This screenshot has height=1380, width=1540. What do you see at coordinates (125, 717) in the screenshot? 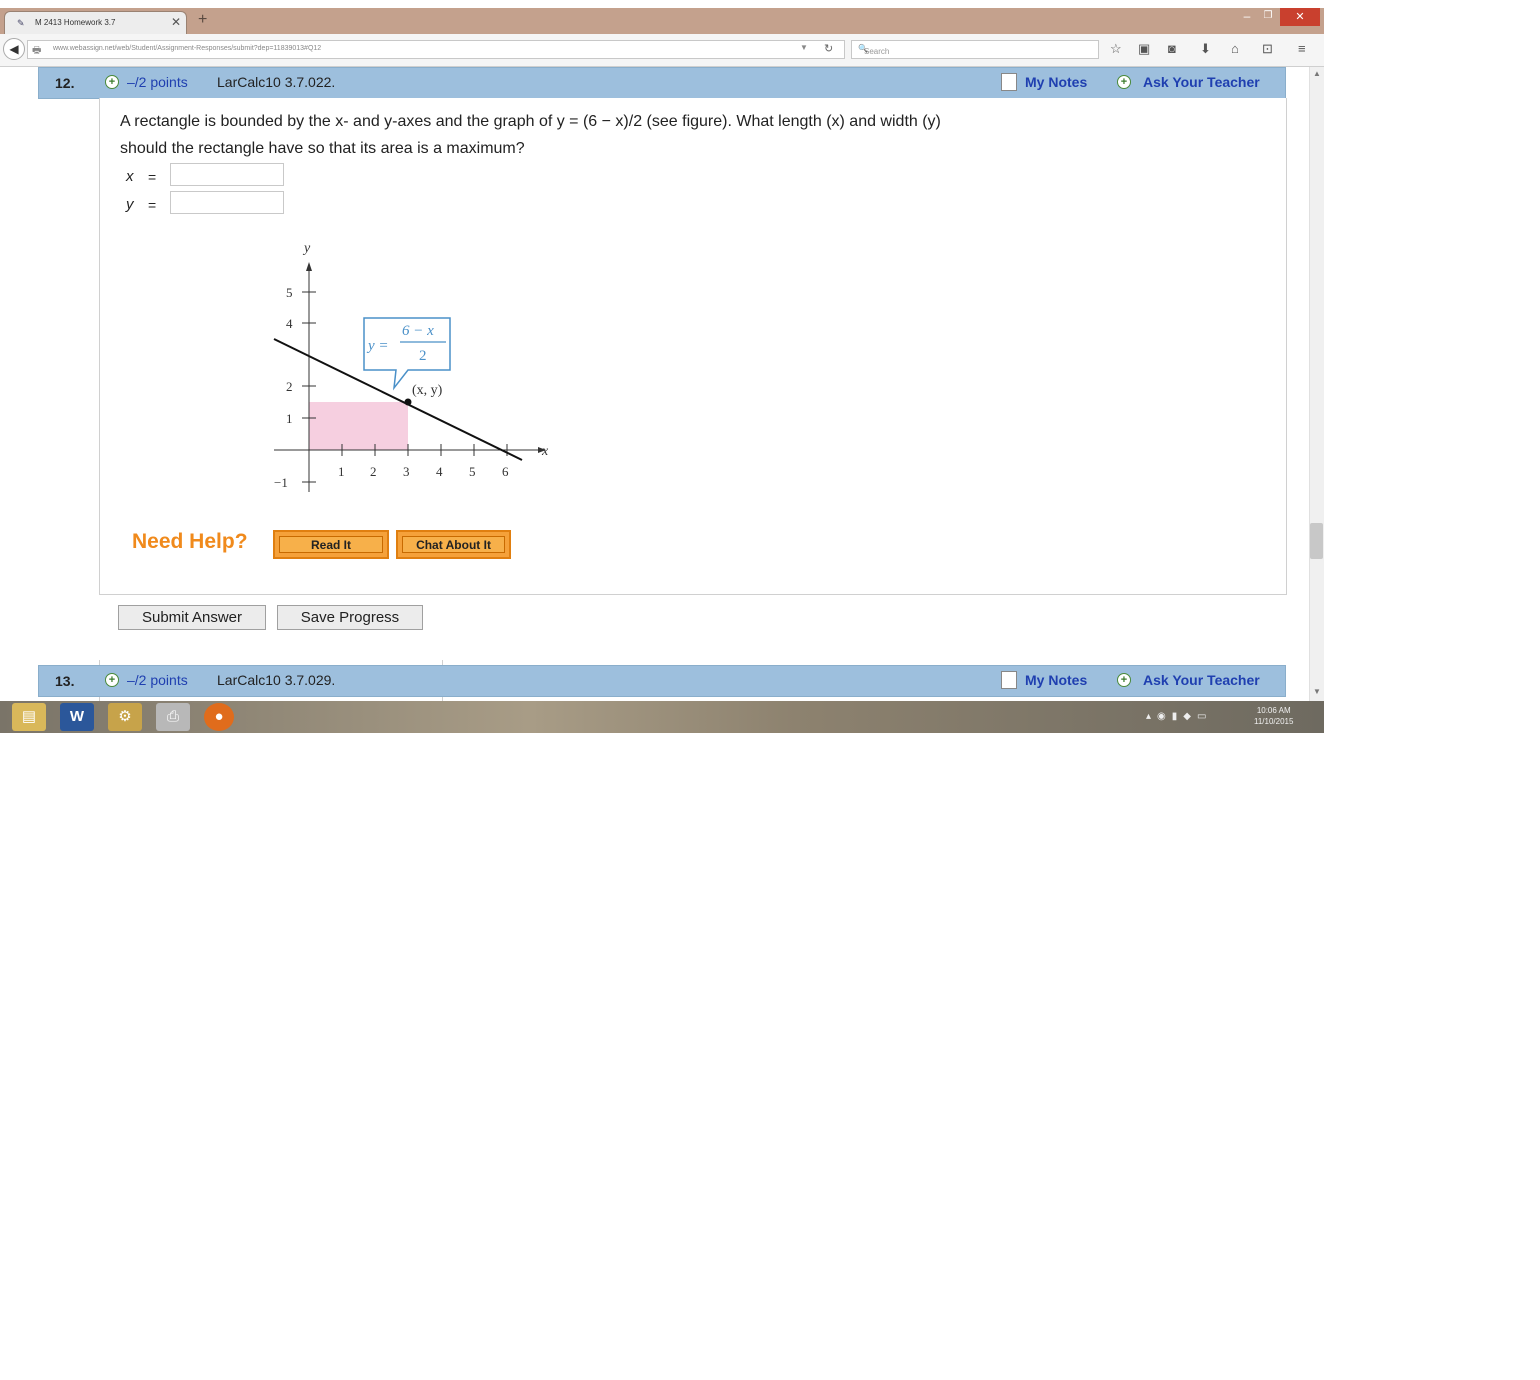
I see `control-panel-icon: ⚙` at bounding box center [125, 717].